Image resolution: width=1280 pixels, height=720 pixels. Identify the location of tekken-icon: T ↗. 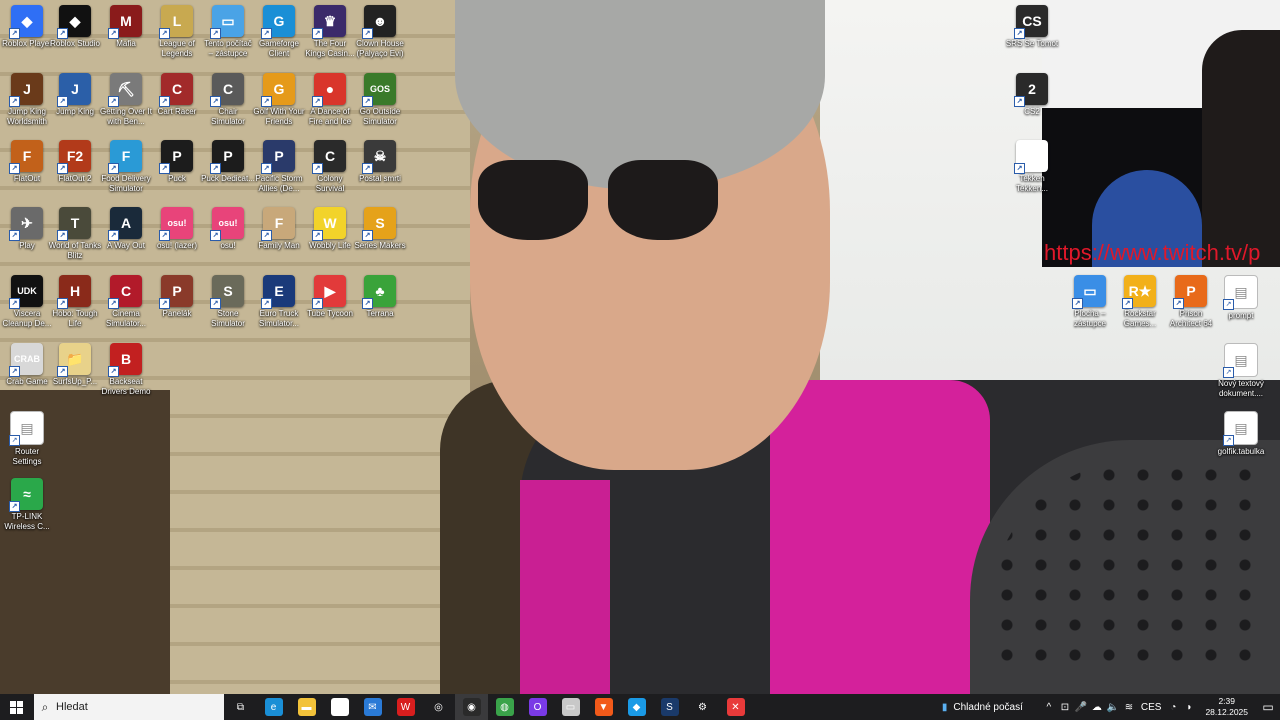
(1031, 157).